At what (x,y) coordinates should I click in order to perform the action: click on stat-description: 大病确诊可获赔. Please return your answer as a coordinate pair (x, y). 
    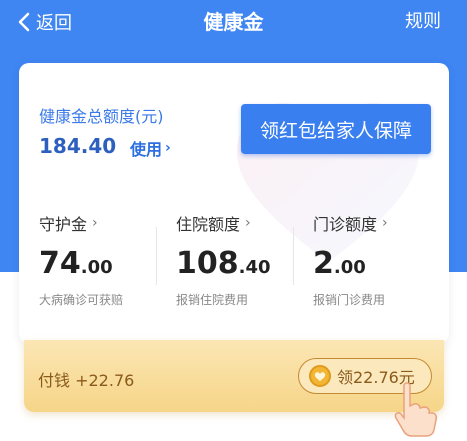
    Looking at the image, I should click on (81, 300).